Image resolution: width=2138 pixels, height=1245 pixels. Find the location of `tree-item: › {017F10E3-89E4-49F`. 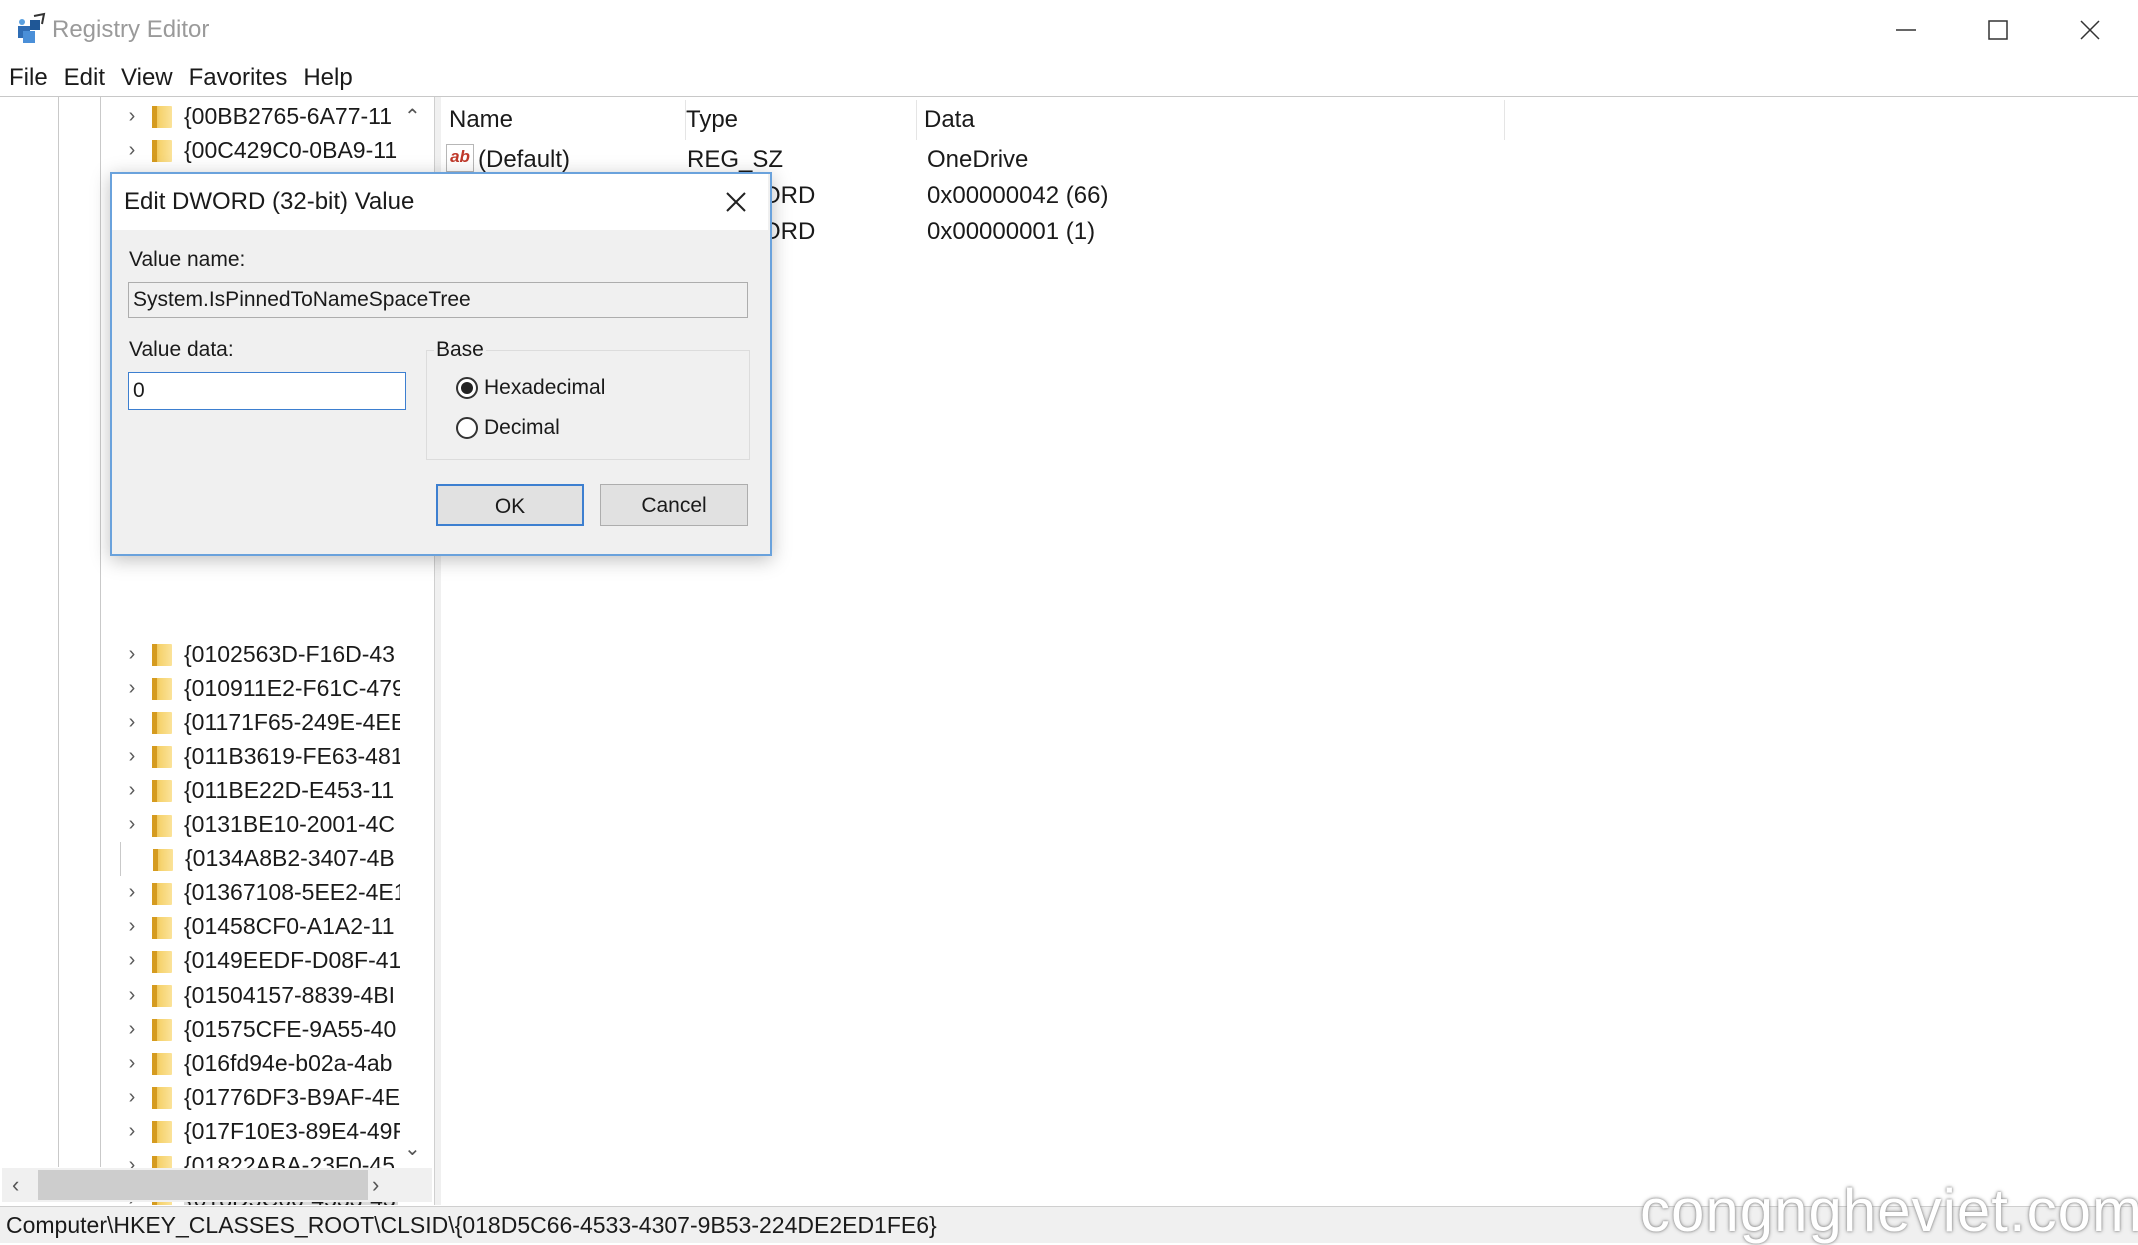

tree-item: › {017F10E3-89E4-49F is located at coordinates (270, 1131).